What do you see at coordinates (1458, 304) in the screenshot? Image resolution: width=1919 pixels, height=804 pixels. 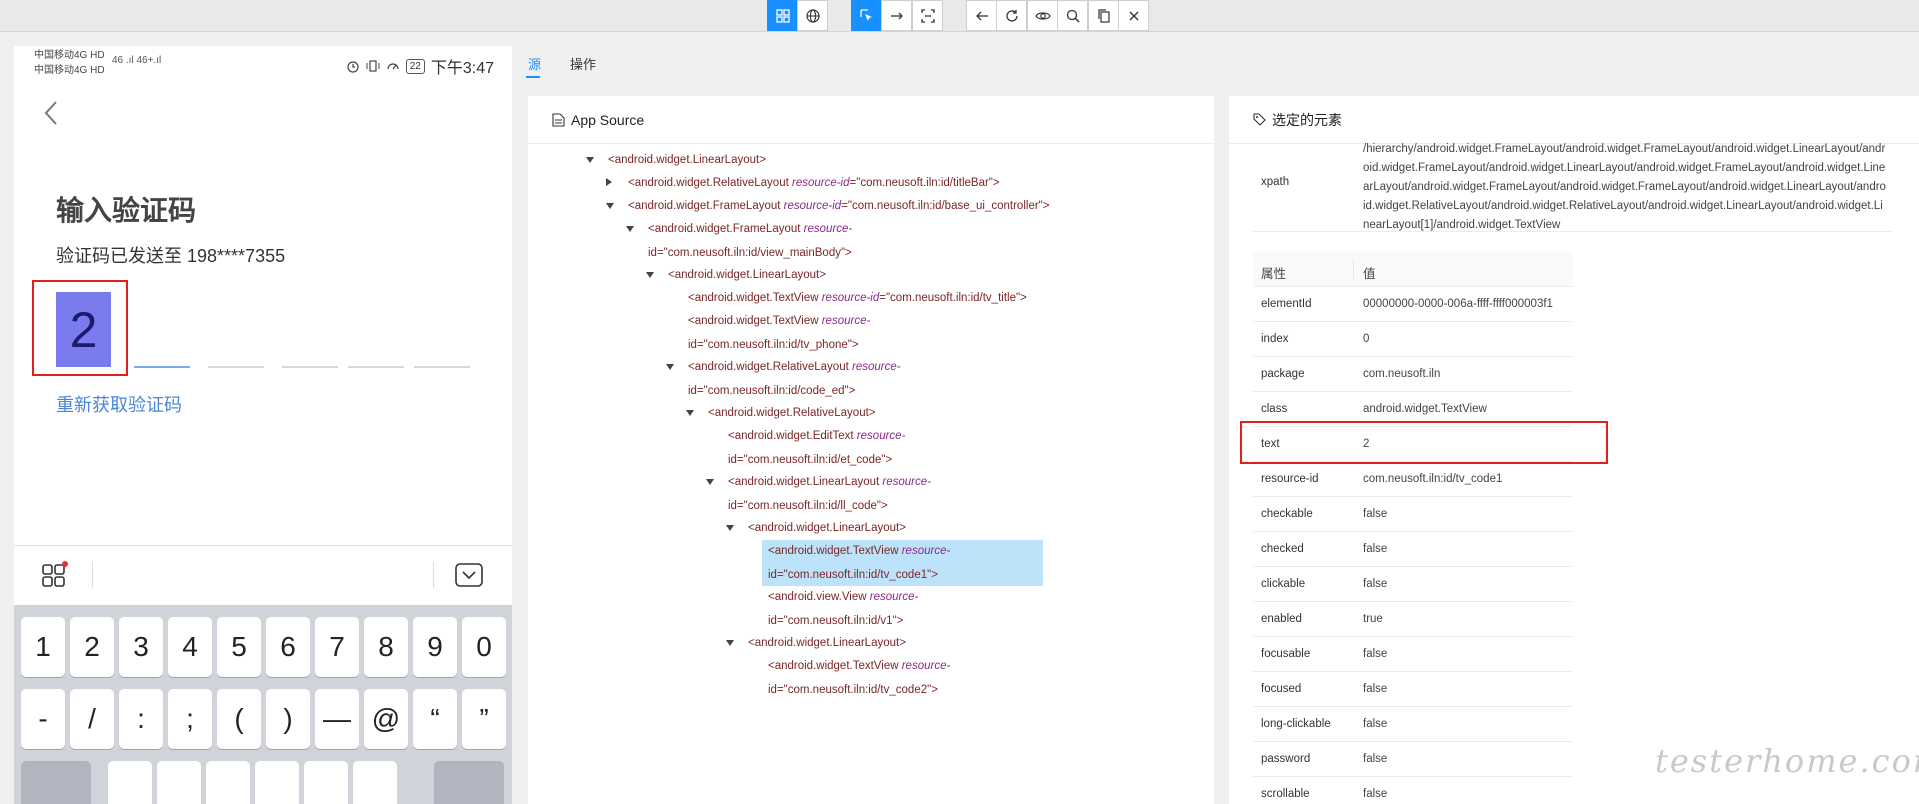 I see `attribute-value: 00000000-0000-006a-ffff-ffff000003f1` at bounding box center [1458, 304].